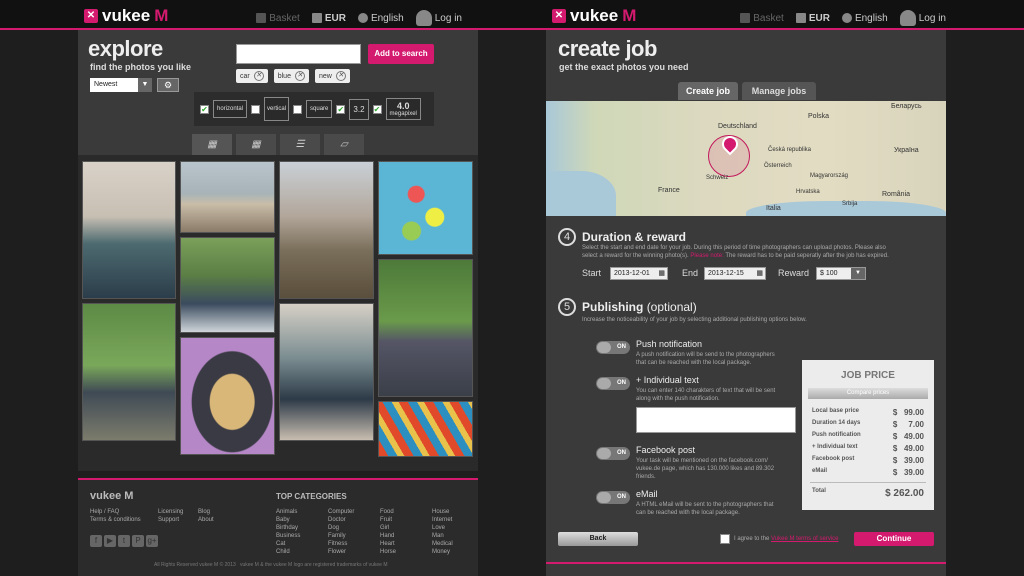 This screenshot has height=576, width=1024. What do you see at coordinates (401, 54) in the screenshot?
I see `add-to-search-button: Add to search` at bounding box center [401, 54].